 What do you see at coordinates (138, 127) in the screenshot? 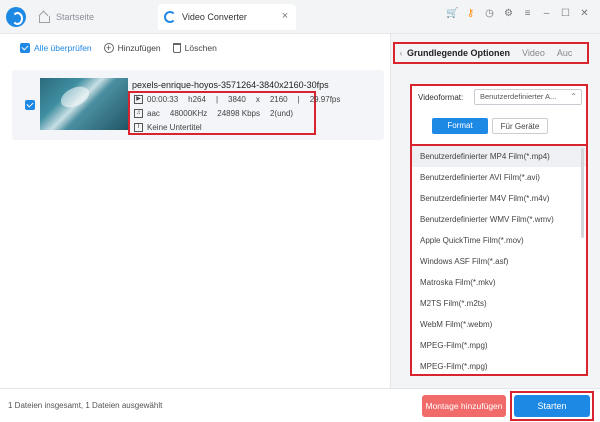
I see `subtitle-icon: T` at bounding box center [138, 127].